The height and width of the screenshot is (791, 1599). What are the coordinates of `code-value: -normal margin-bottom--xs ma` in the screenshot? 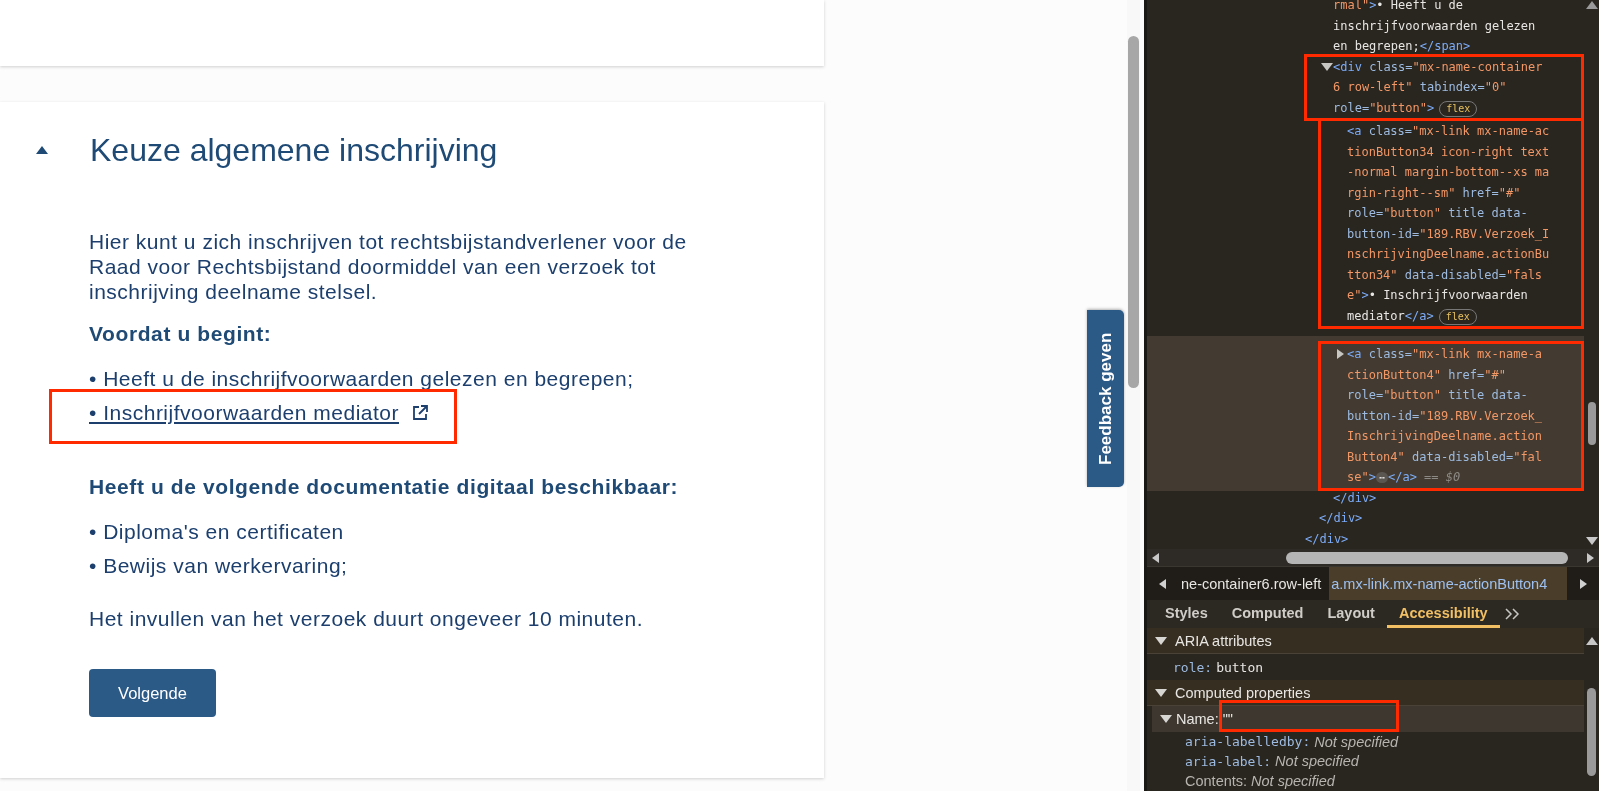 It's located at (1448, 172).